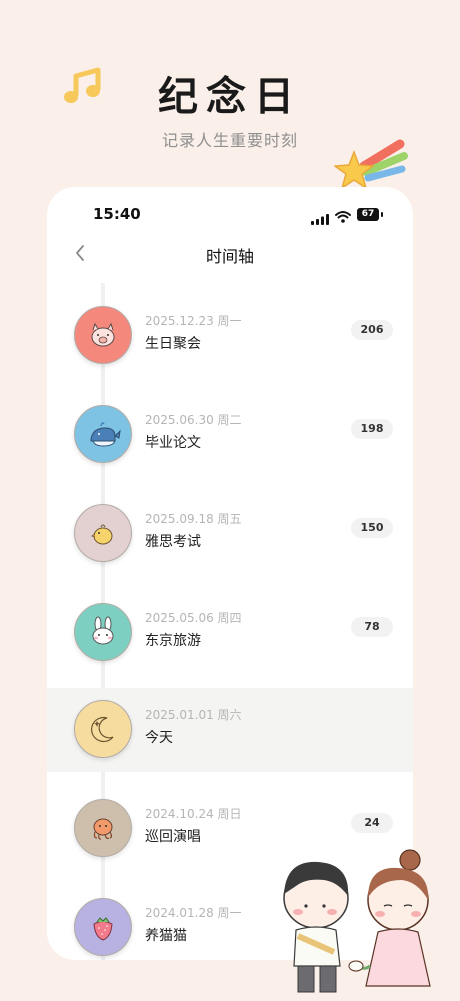 The height and width of the screenshot is (1001, 460). What do you see at coordinates (173, 443) in the screenshot?
I see `event-name: 毕业论文` at bounding box center [173, 443].